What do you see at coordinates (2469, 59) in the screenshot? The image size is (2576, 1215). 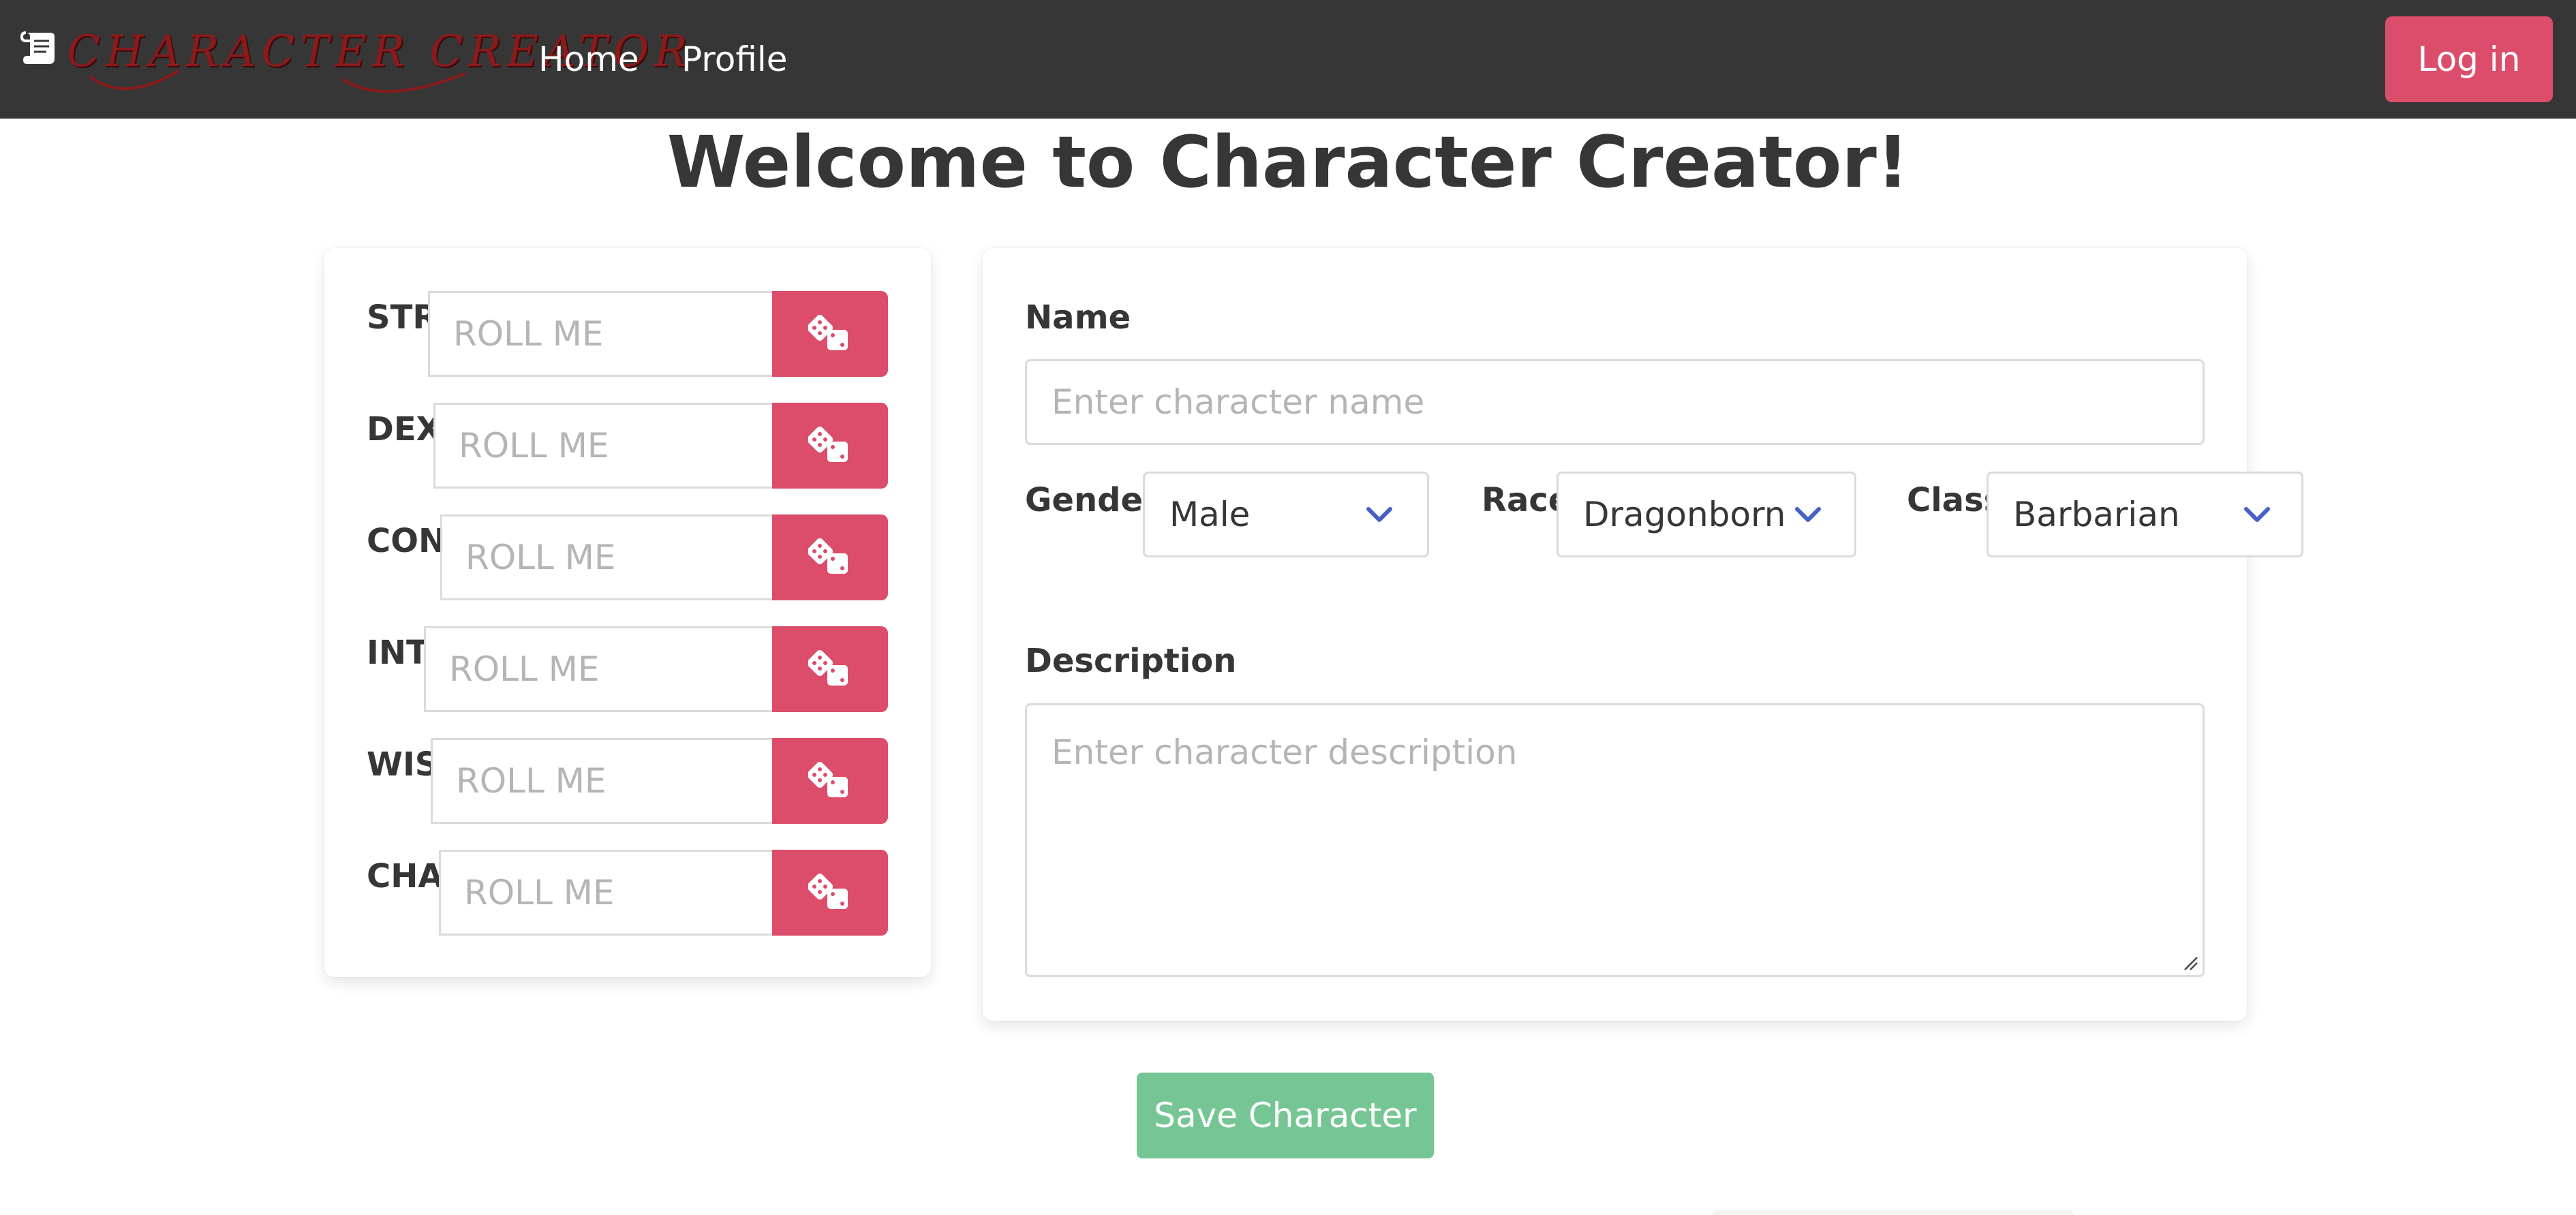 I see `login-button: Log in` at bounding box center [2469, 59].